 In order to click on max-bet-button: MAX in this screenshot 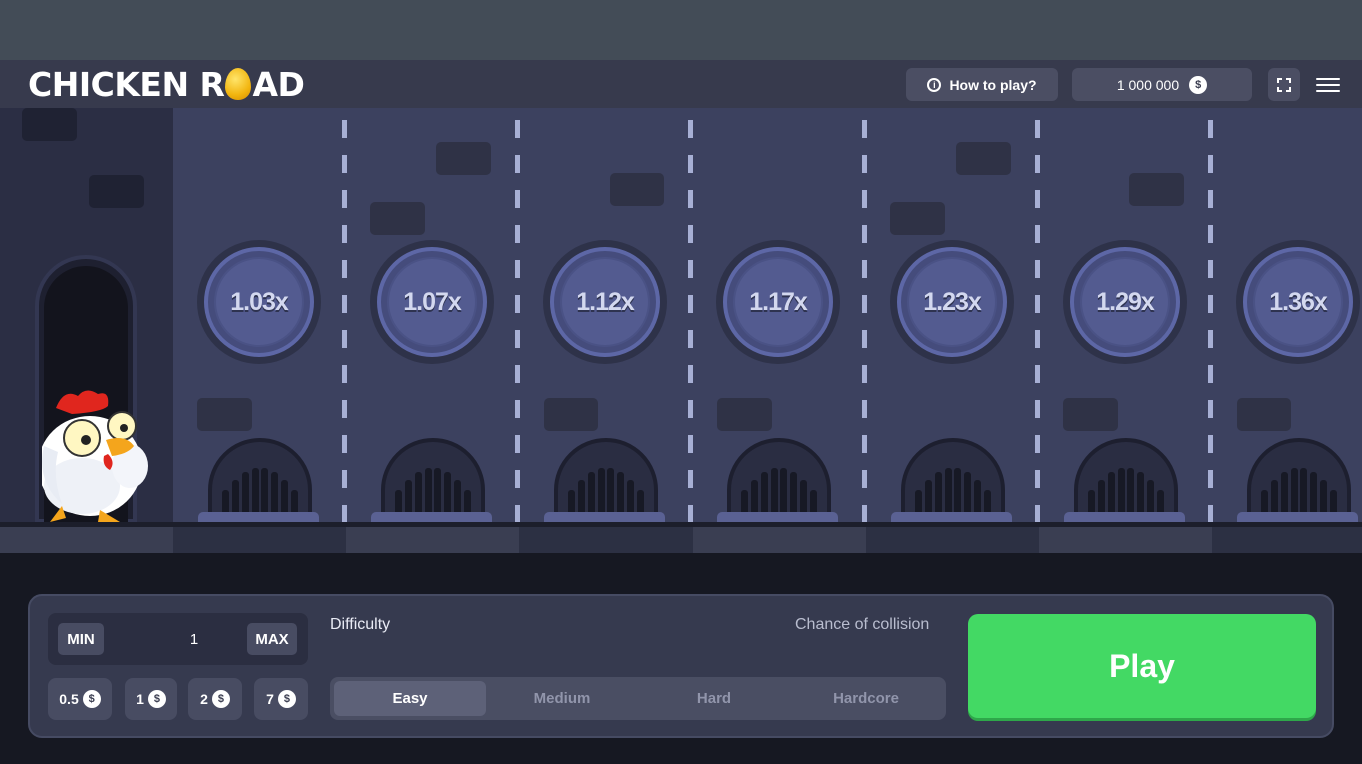, I will do `click(272, 639)`.